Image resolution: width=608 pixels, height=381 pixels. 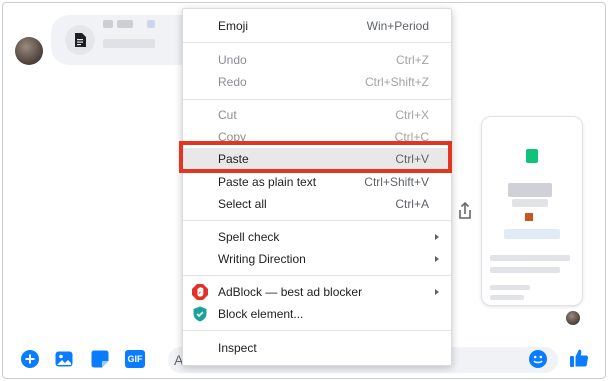 What do you see at coordinates (135, 359) in the screenshot?
I see `gif-icon: GIF` at bounding box center [135, 359].